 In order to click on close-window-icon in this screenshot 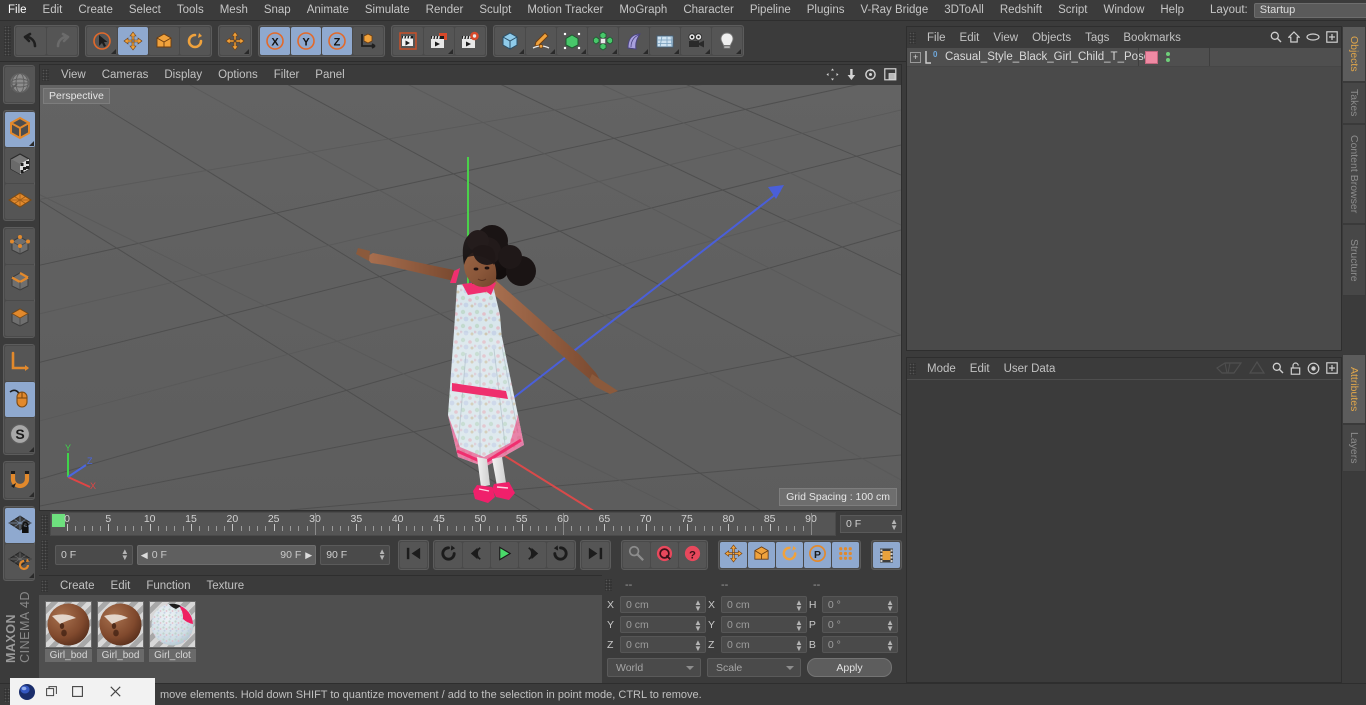, I will do `click(115, 691)`.